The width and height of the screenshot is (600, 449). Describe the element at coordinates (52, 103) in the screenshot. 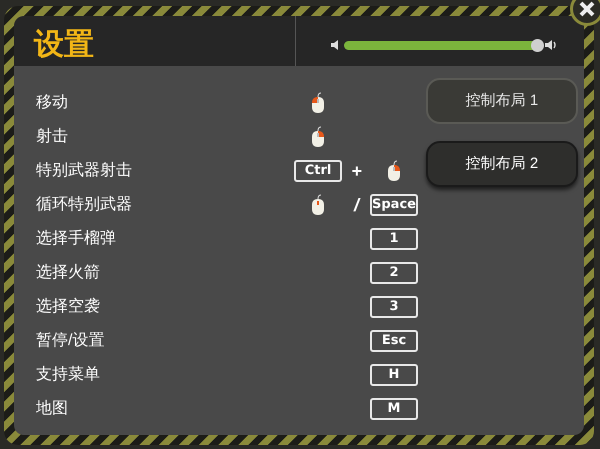

I see `action-label: 移动` at that location.